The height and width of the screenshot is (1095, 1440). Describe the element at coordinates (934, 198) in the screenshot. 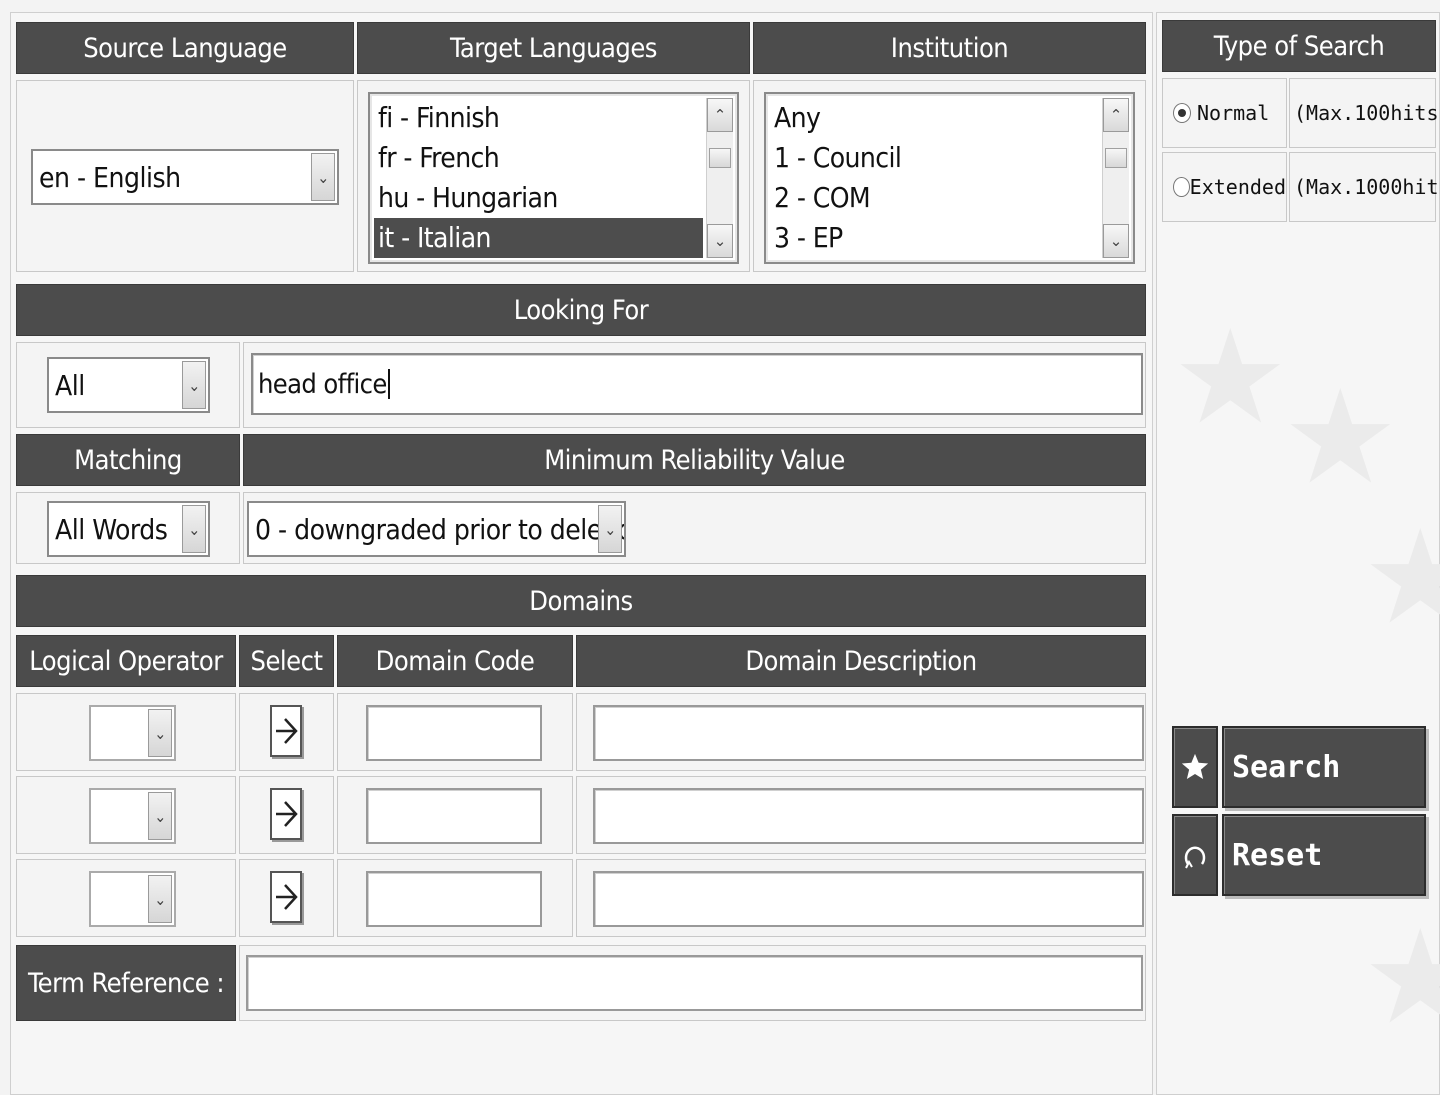

I see `institution-option: 2 - COM` at that location.